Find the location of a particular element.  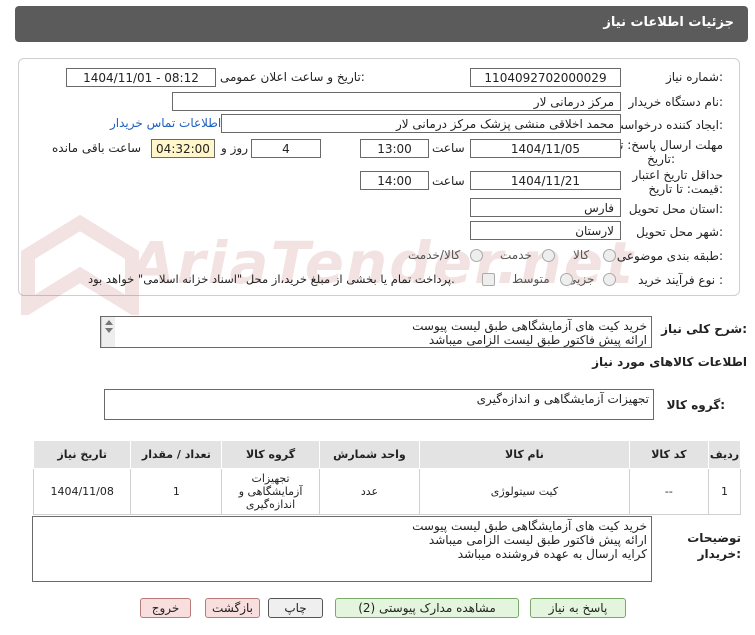

description-scrollbar is located at coordinates (108, 332).